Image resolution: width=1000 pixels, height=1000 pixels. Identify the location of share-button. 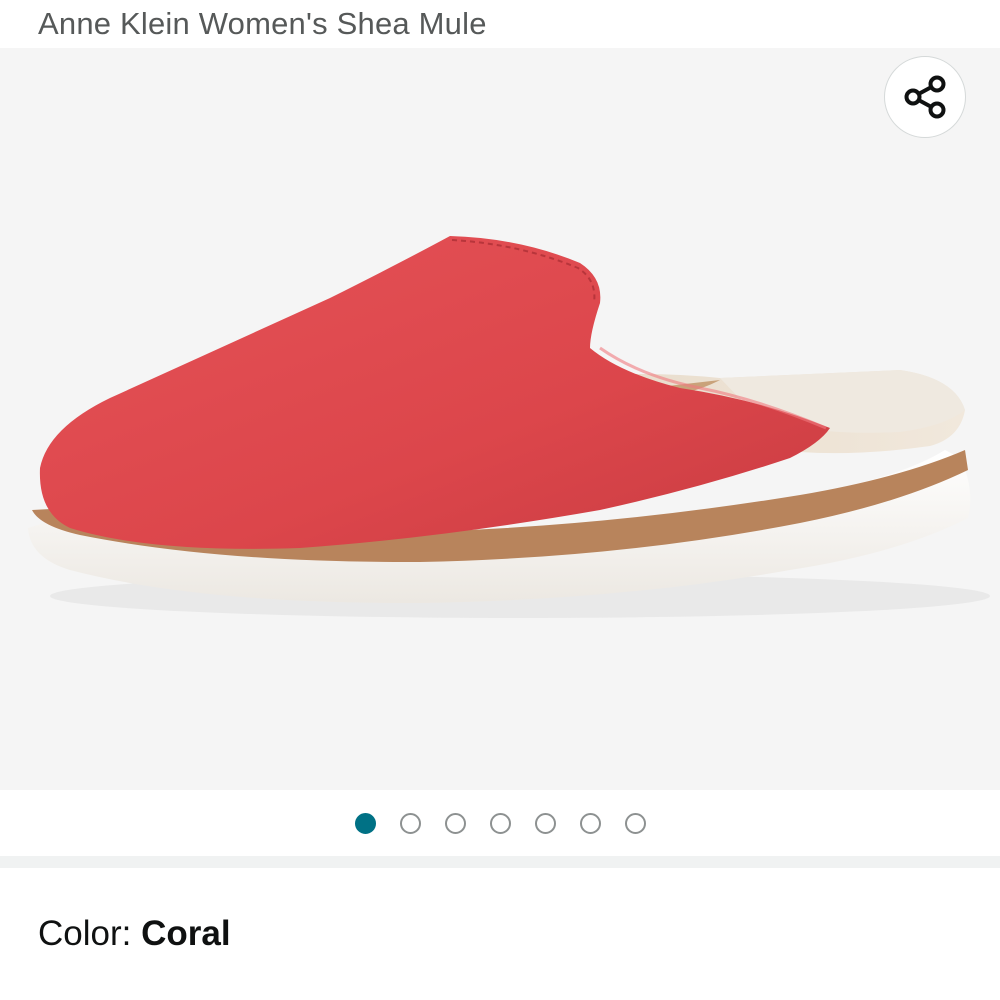
(925, 97).